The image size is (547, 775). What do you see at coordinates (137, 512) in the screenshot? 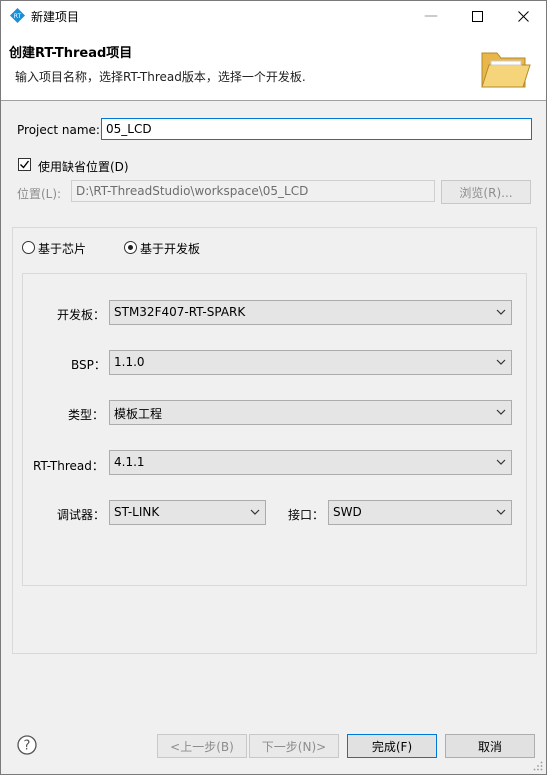
I see `debugger-select-value: ST-LINK` at bounding box center [137, 512].